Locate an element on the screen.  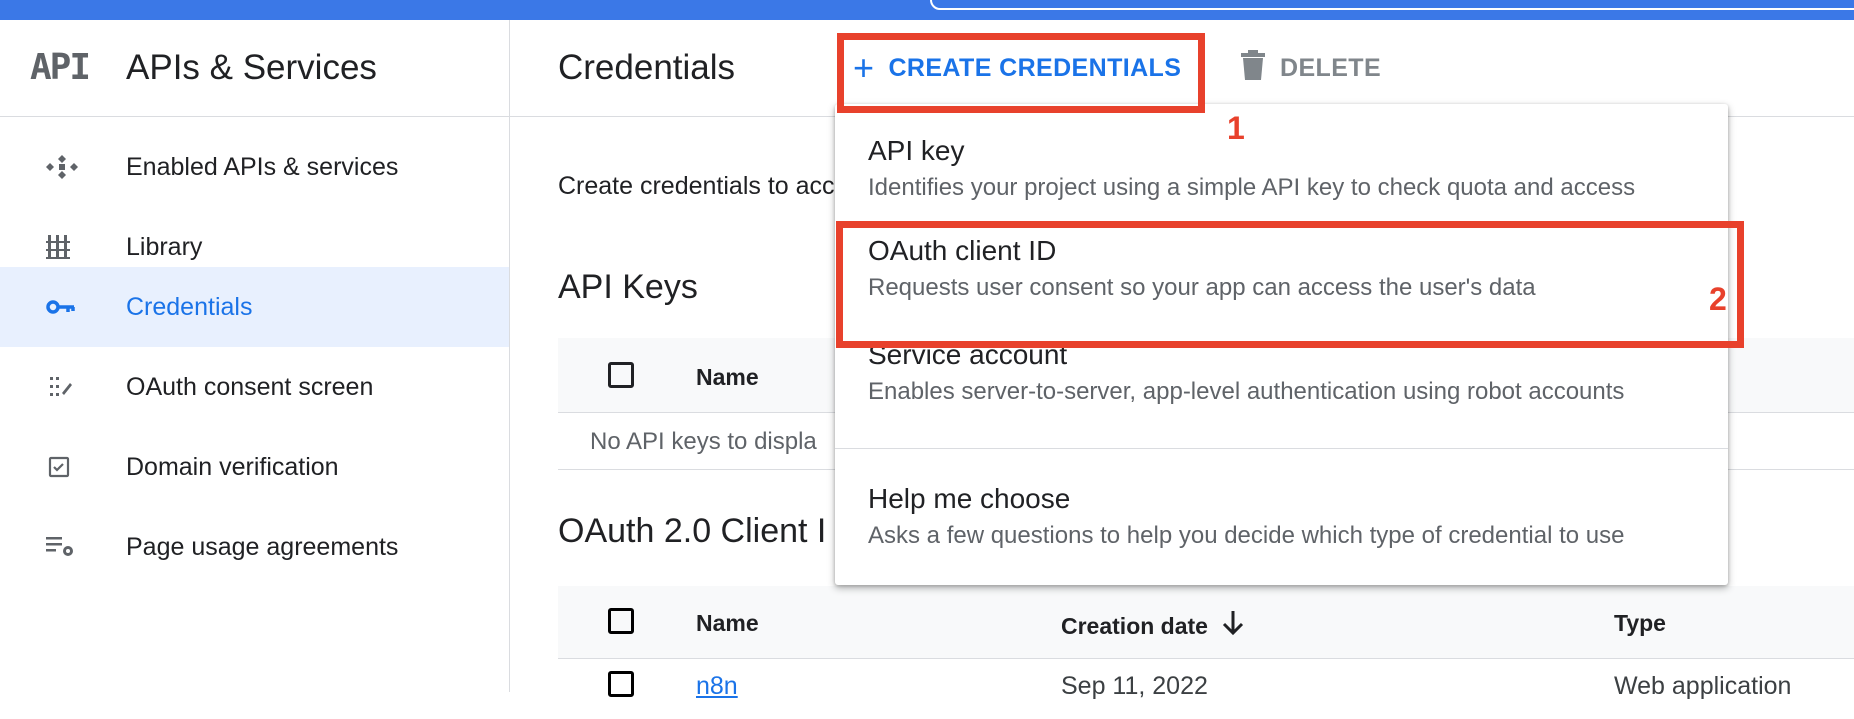
sidebar-item-label: Page usage agreements is located at coordinates (262, 547).